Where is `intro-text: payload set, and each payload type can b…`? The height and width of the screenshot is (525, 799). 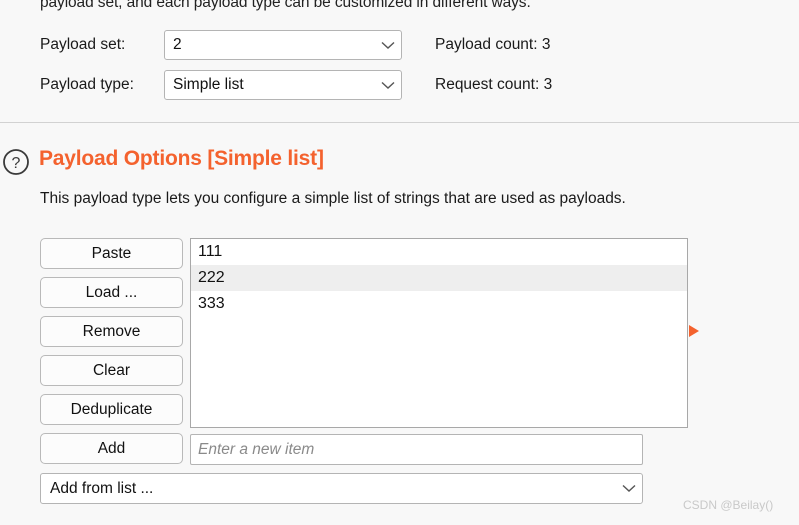
intro-text: payload set, and each payload type can b… is located at coordinates (285, 5).